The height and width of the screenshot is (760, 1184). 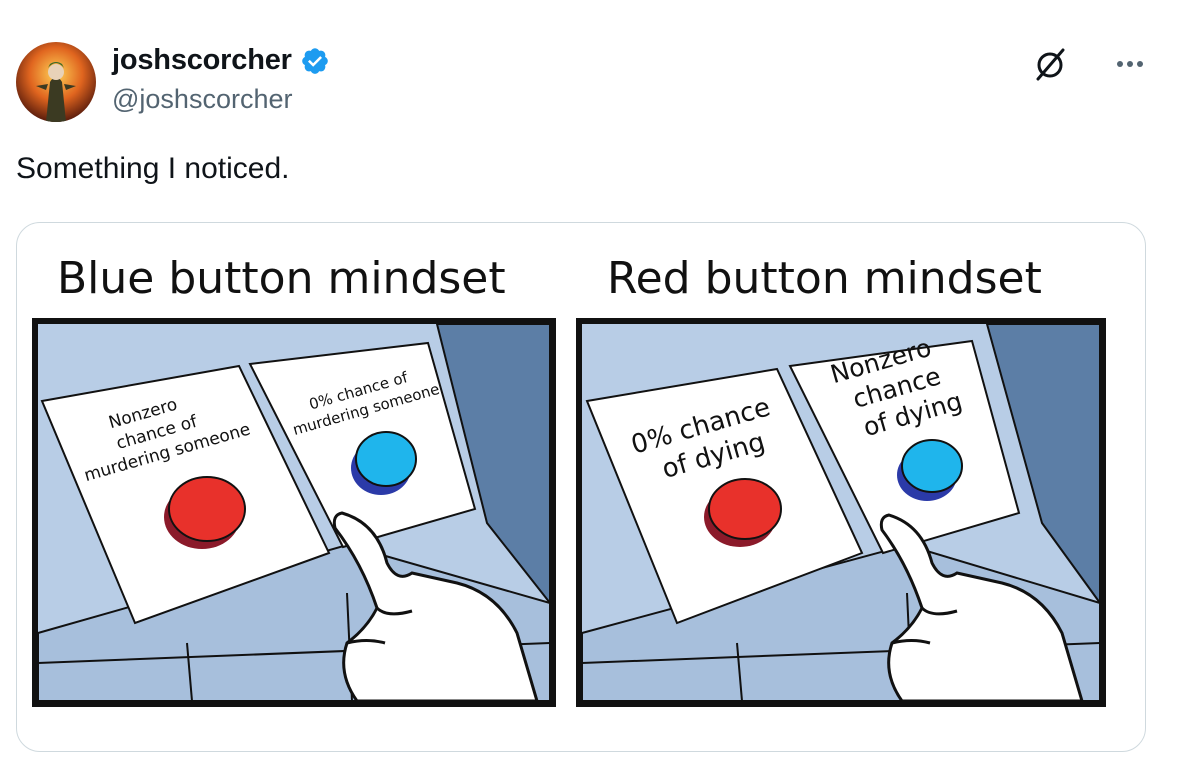 I want to click on left-panel-title: Blue button mindset, so click(x=281, y=278).